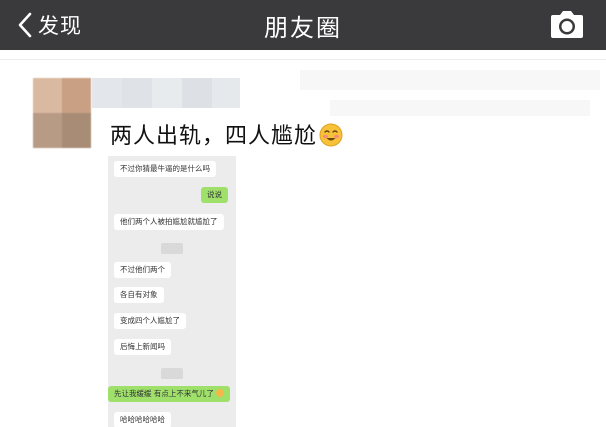 The height and width of the screenshot is (427, 606). What do you see at coordinates (62, 113) in the screenshot?
I see `avatar` at bounding box center [62, 113].